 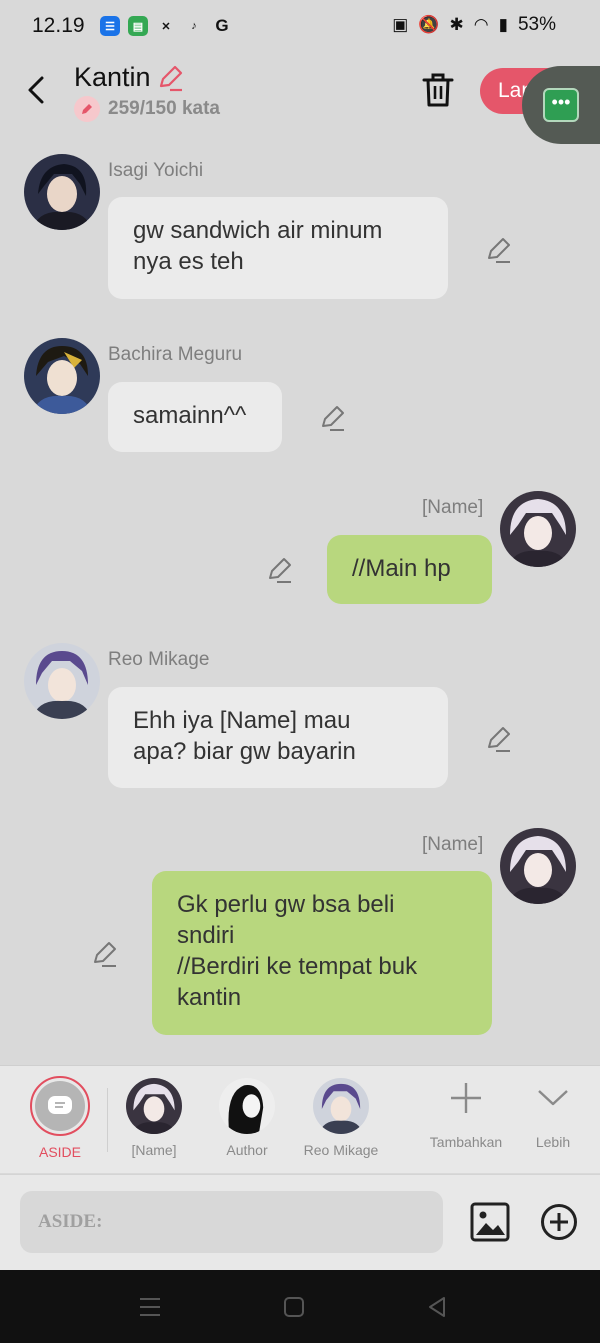 What do you see at coordinates (175, 354) in the screenshot?
I see `sender-name: Bachira Meguru` at bounding box center [175, 354].